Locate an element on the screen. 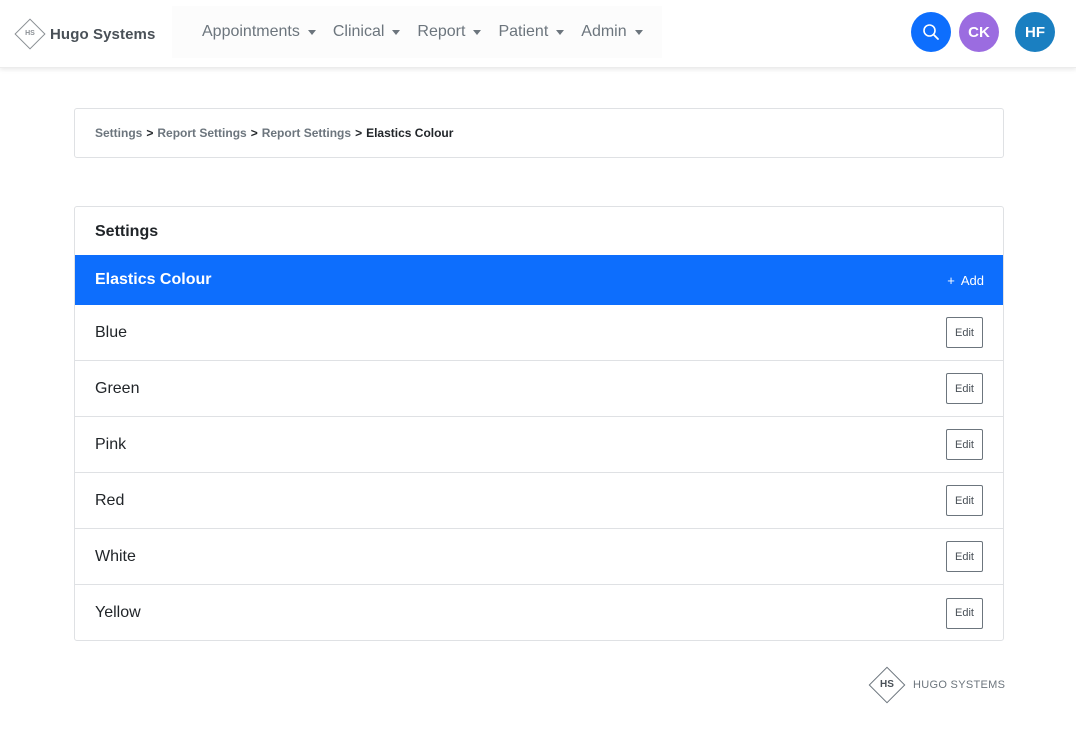  nav-admin-dropdown: Admin is located at coordinates (612, 32).